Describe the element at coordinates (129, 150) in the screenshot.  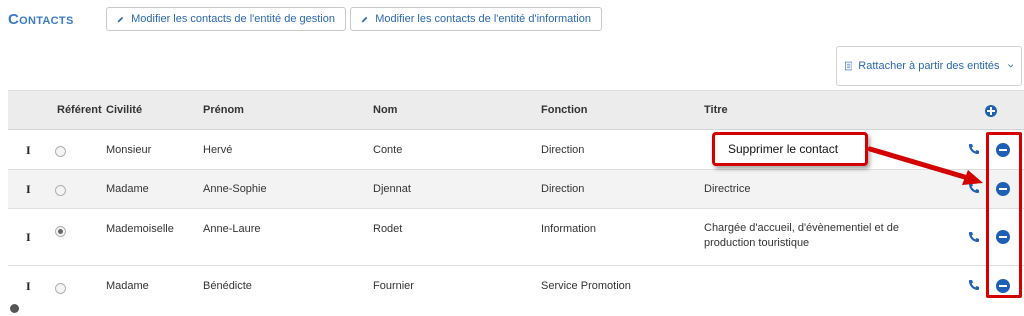
I see `cell-civilite: Monsieur` at that location.